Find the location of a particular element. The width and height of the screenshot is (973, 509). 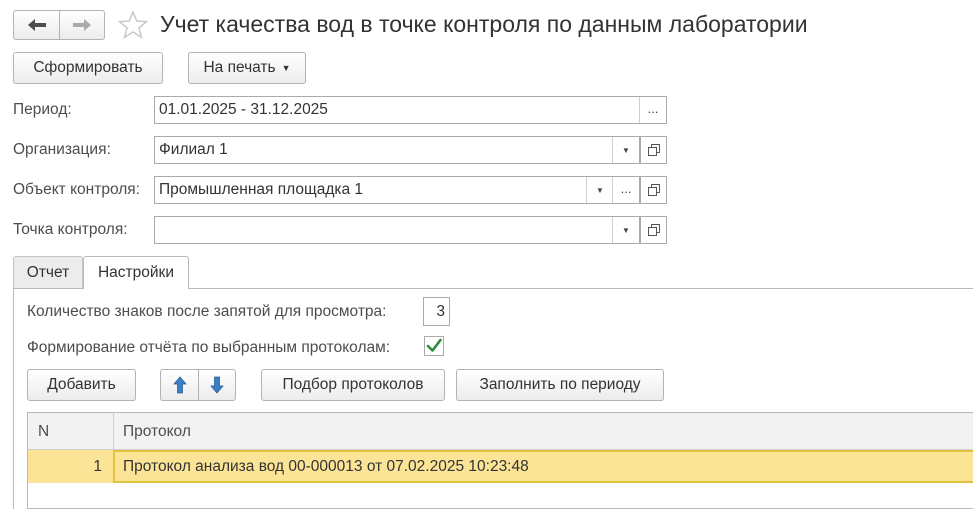

control-object-open-button is located at coordinates (653, 190).